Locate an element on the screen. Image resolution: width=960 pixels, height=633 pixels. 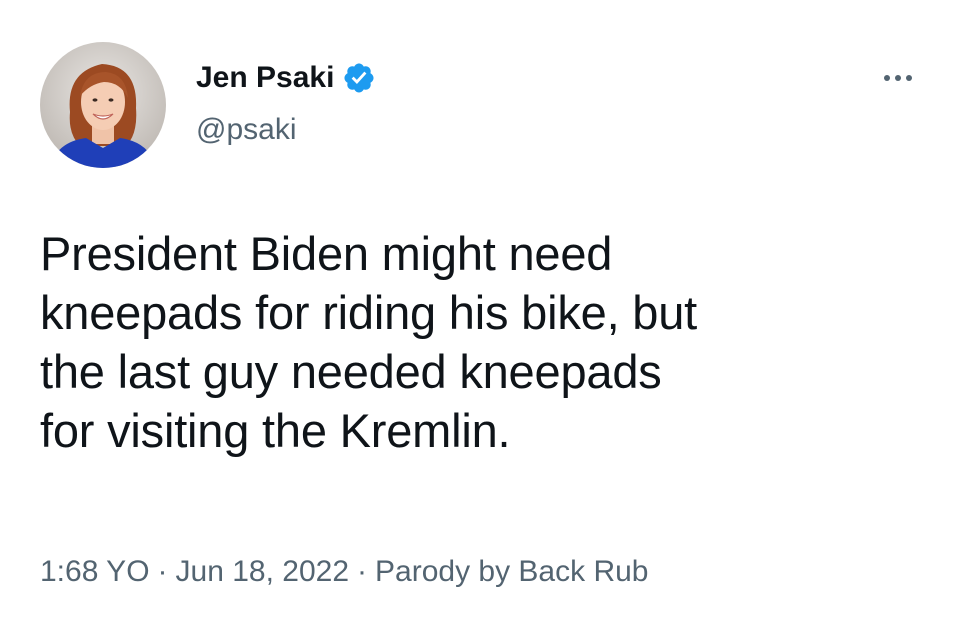
tweet-date: Jun 18, 2022 is located at coordinates (262, 571).